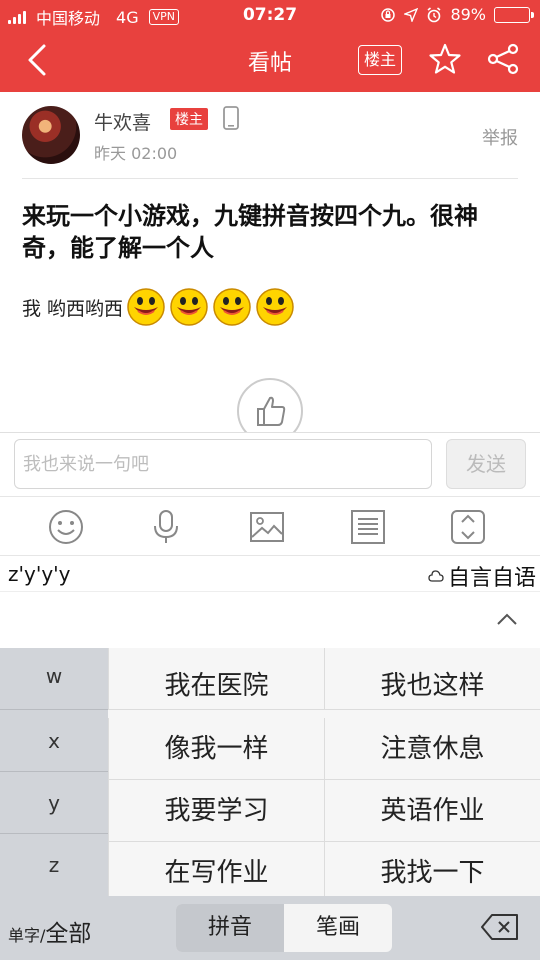 The width and height of the screenshot is (540, 960). Describe the element at coordinates (39, 574) in the screenshot. I see `ime-pinyin: z'y'y'y` at that location.